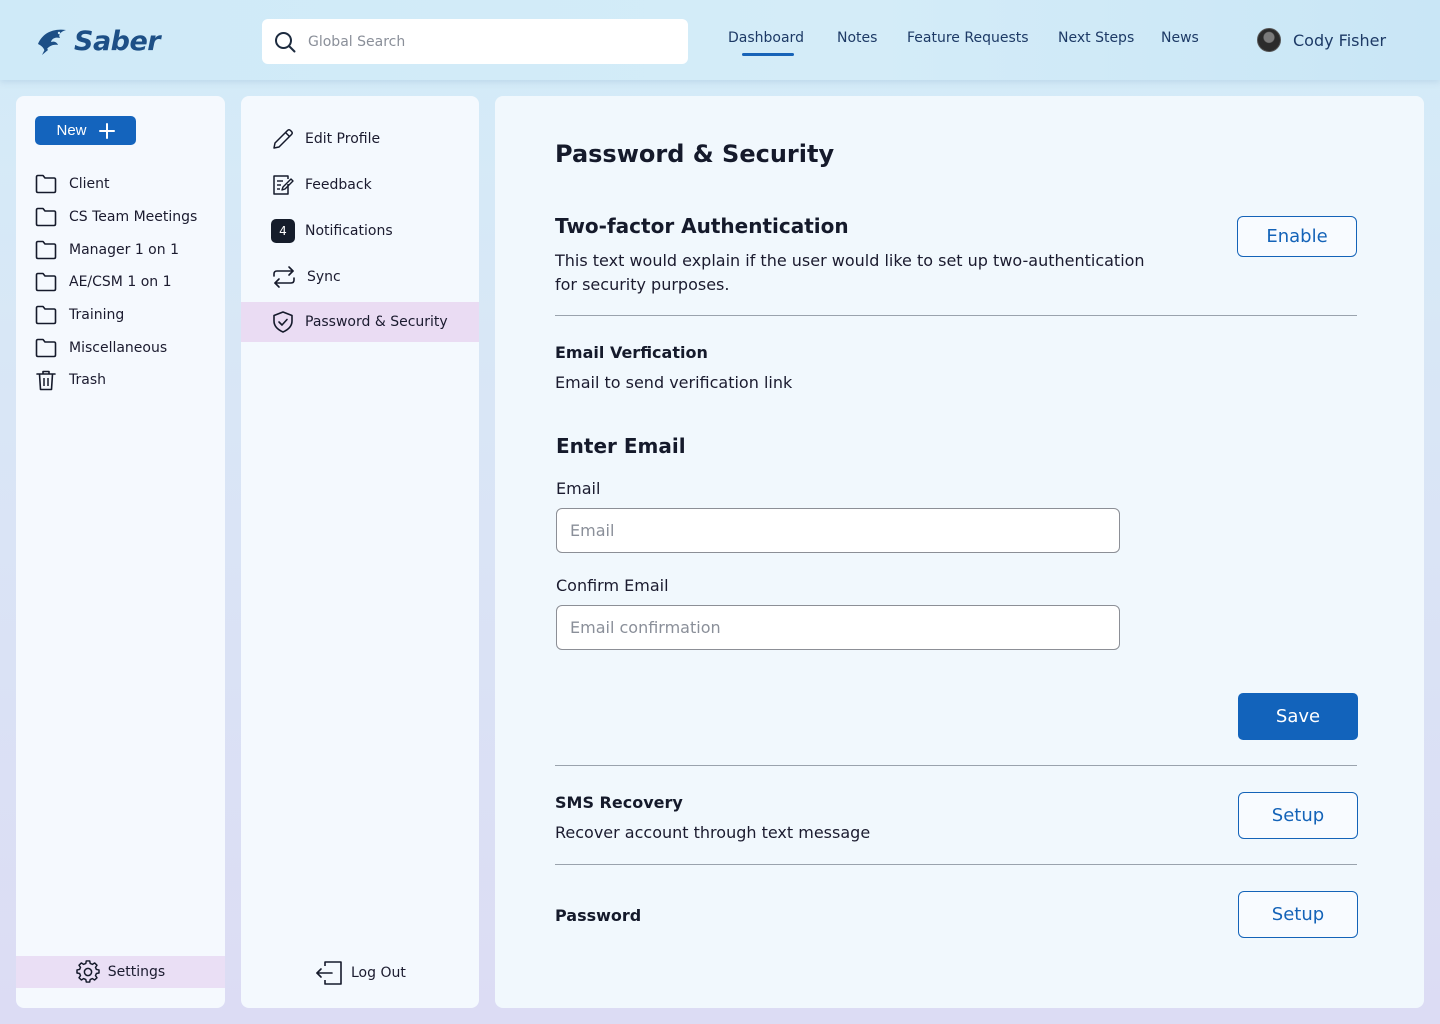 The image size is (1440, 1024). I want to click on sms-setup-button: Setup, so click(1298, 815).